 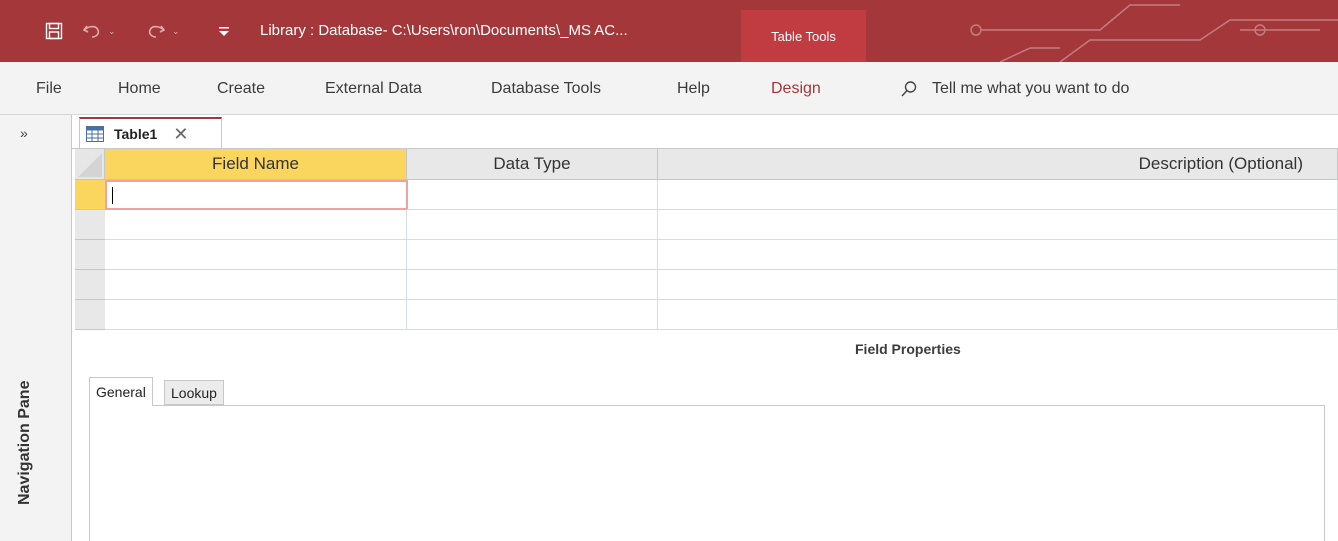 What do you see at coordinates (909, 89) in the screenshot?
I see `search-icon` at bounding box center [909, 89].